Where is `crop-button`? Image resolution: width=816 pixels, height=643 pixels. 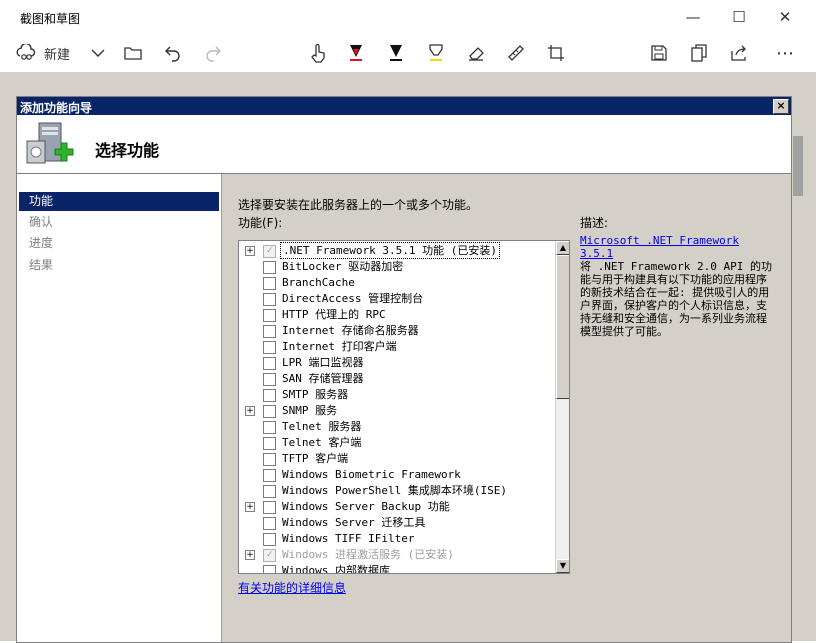 crop-button is located at coordinates (556, 53).